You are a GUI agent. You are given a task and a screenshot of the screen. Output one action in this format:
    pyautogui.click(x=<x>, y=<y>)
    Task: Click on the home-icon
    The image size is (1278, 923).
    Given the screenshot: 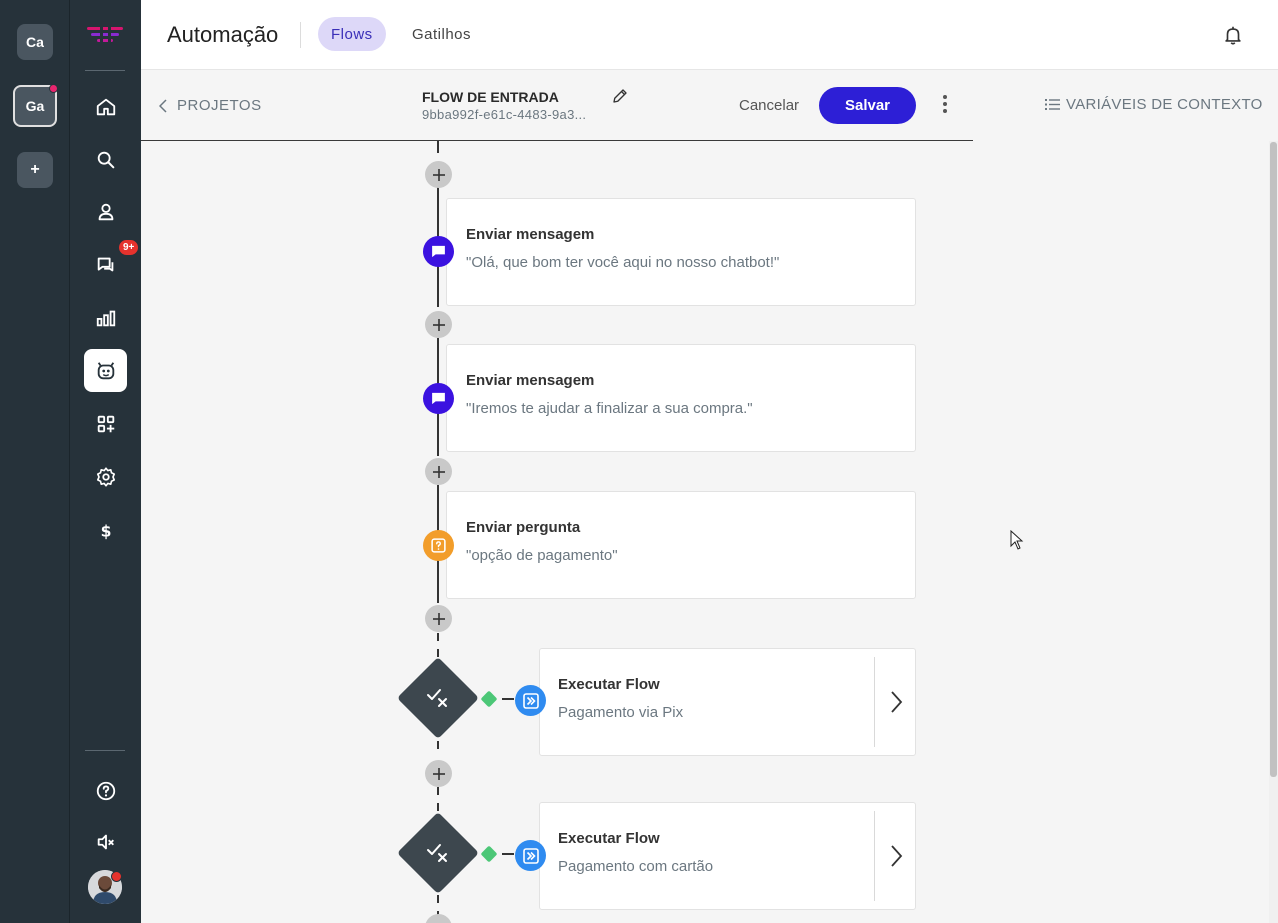 What is the action you would take?
    pyautogui.click(x=105, y=106)
    